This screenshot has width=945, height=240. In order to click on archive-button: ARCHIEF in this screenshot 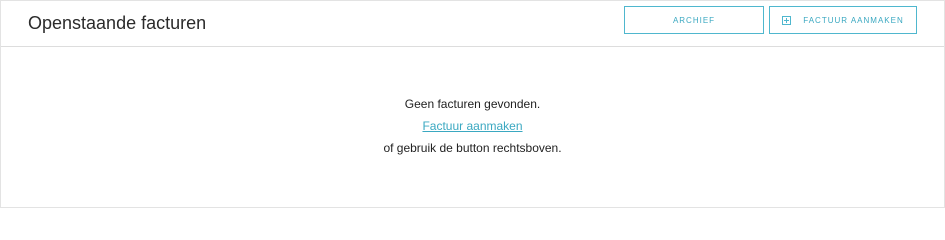, I will do `click(694, 20)`.